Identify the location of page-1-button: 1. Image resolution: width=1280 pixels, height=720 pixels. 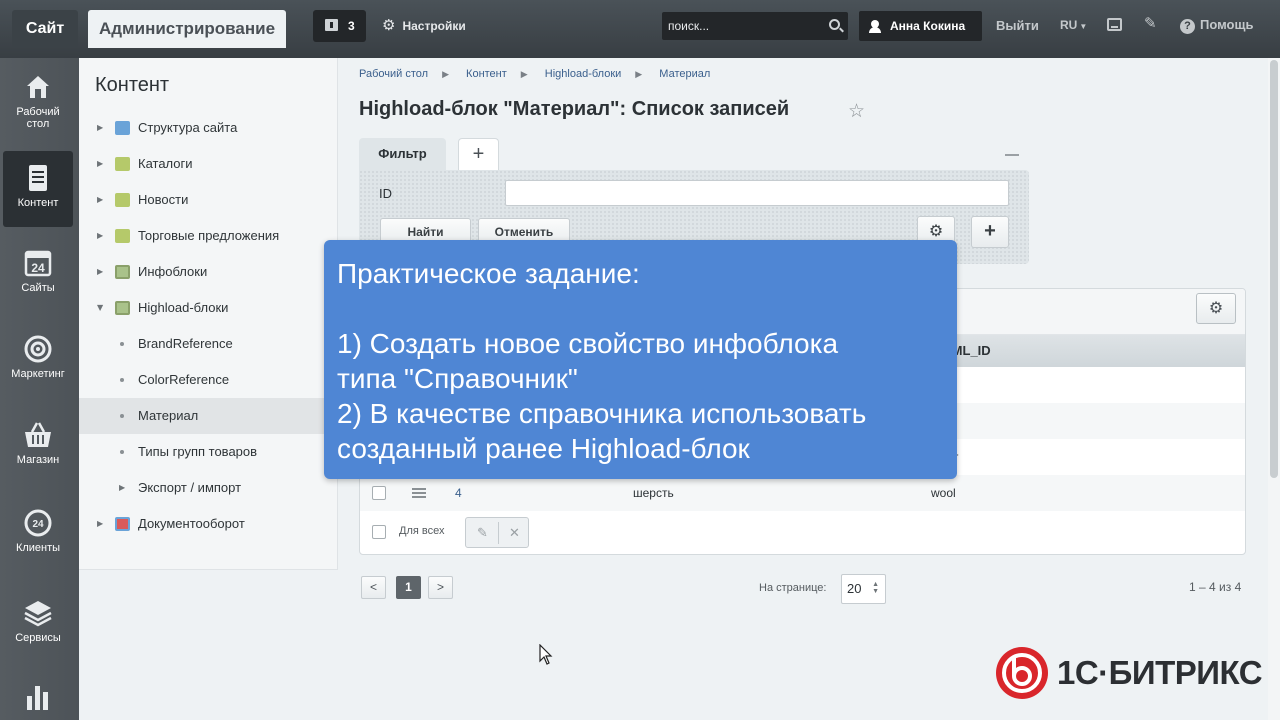
(408, 587).